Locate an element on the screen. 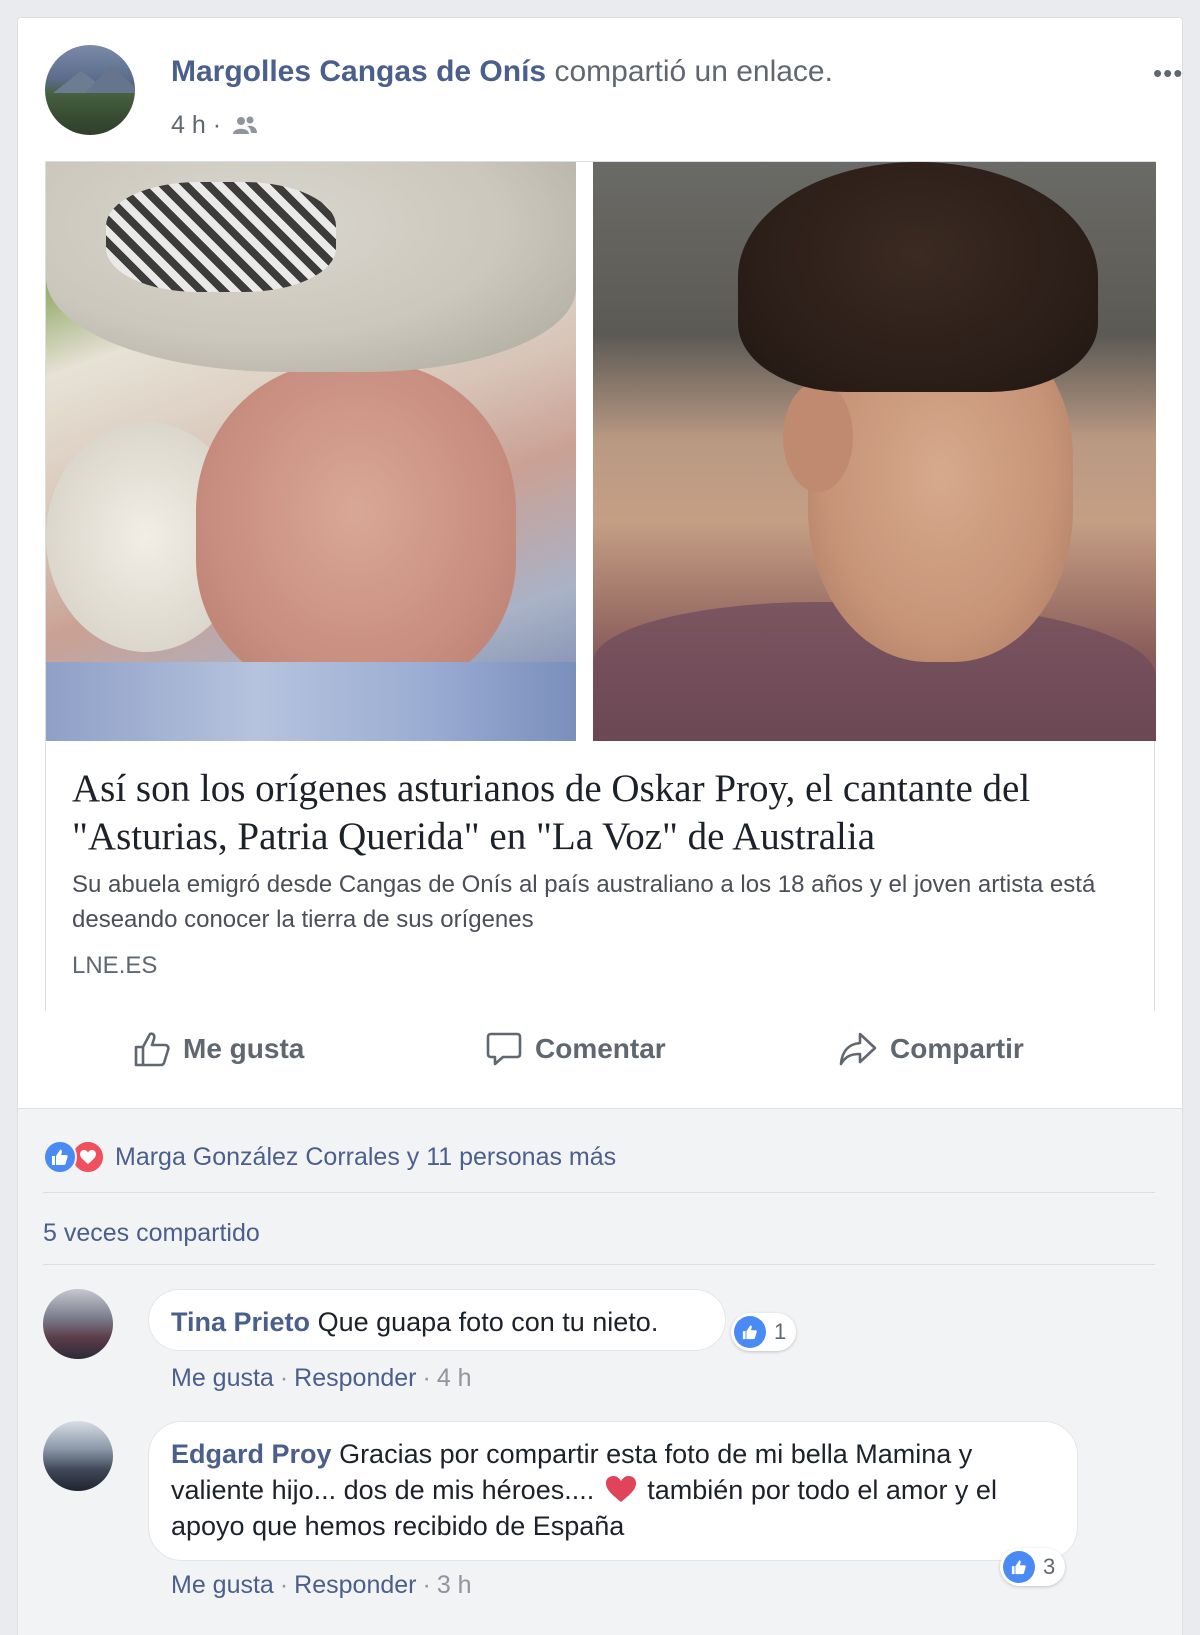 Image resolution: width=1200 pixels, height=1635 pixels. comment-text: Que guapa foto con tu nieto. is located at coordinates (488, 1322).